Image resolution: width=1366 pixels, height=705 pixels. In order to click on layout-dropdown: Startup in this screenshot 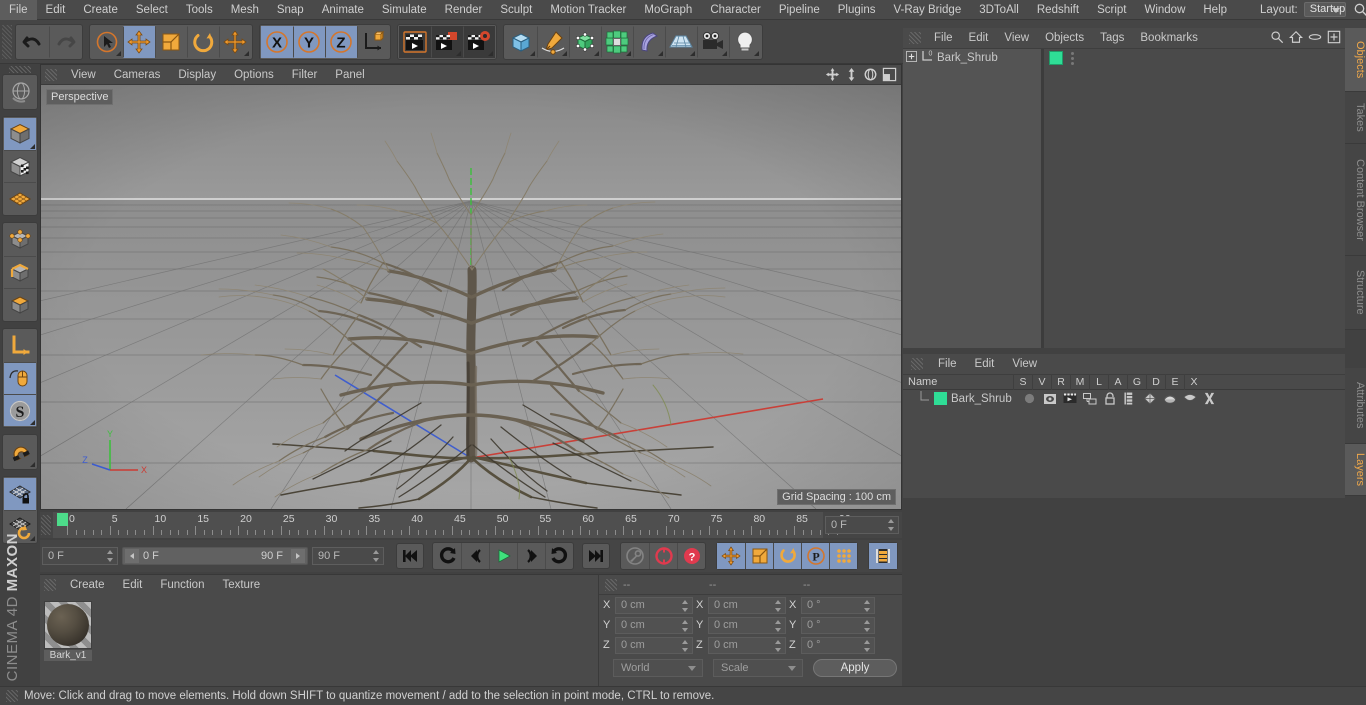, I will do `click(1325, 9)`.